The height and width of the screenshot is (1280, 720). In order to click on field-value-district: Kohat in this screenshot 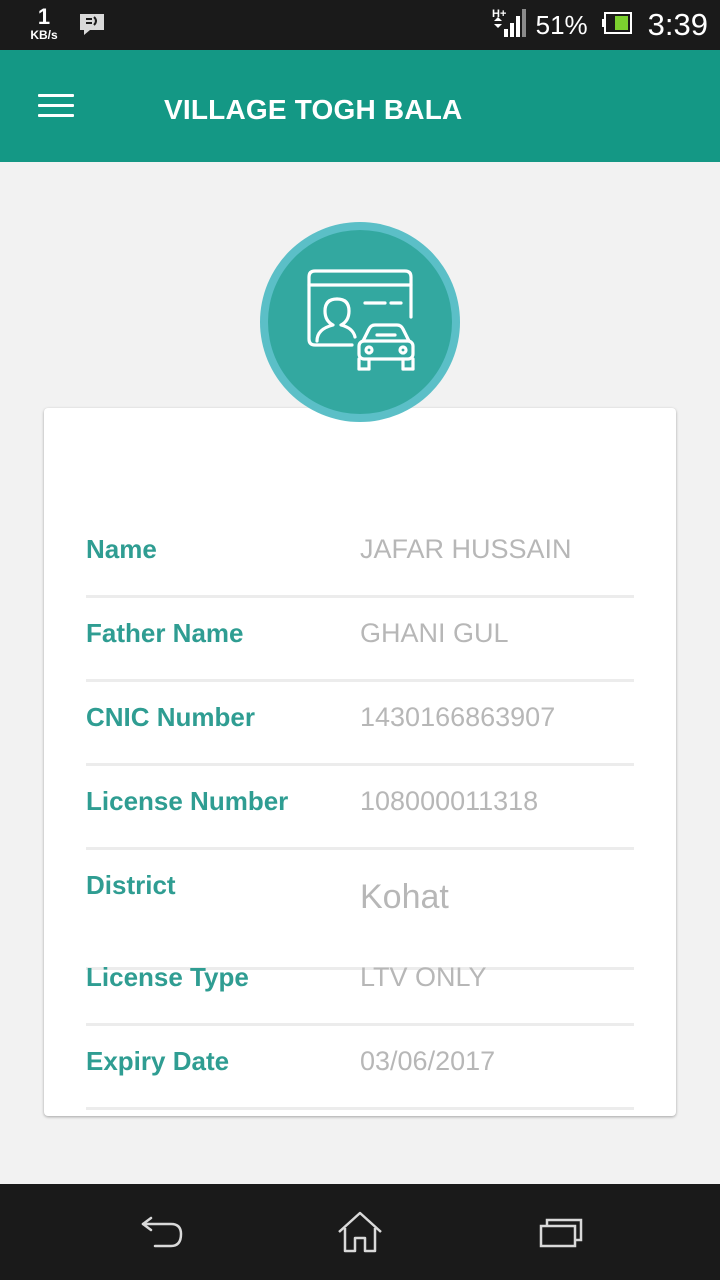, I will do `click(404, 897)`.